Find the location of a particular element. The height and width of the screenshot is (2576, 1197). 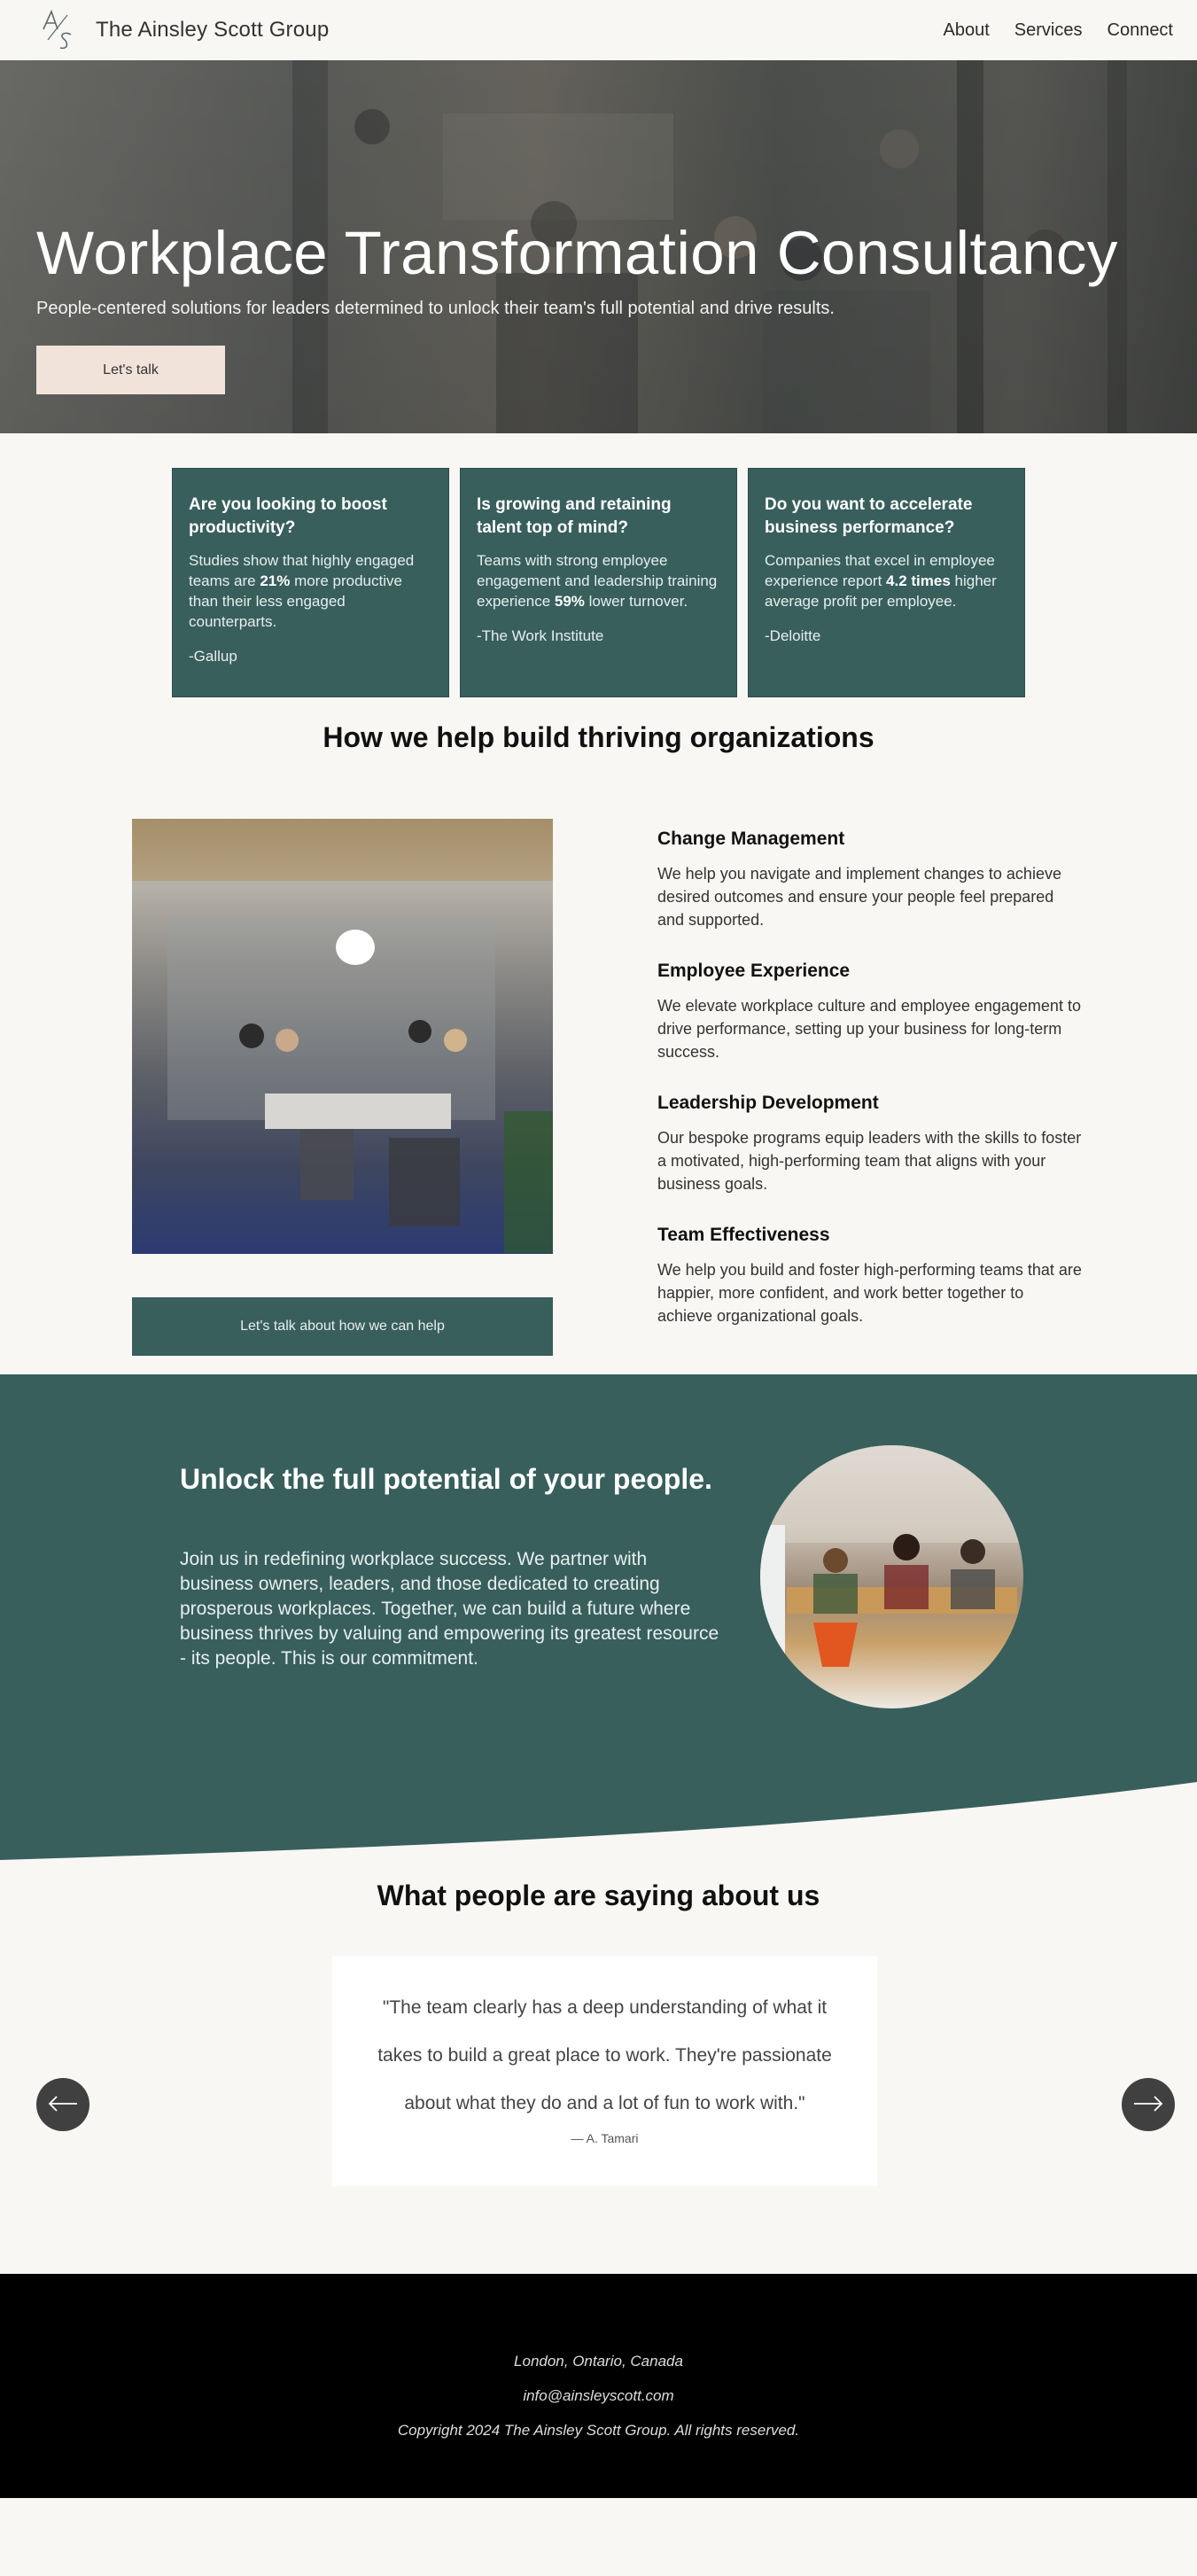

arrow-left-icon is located at coordinates (63, 2104).